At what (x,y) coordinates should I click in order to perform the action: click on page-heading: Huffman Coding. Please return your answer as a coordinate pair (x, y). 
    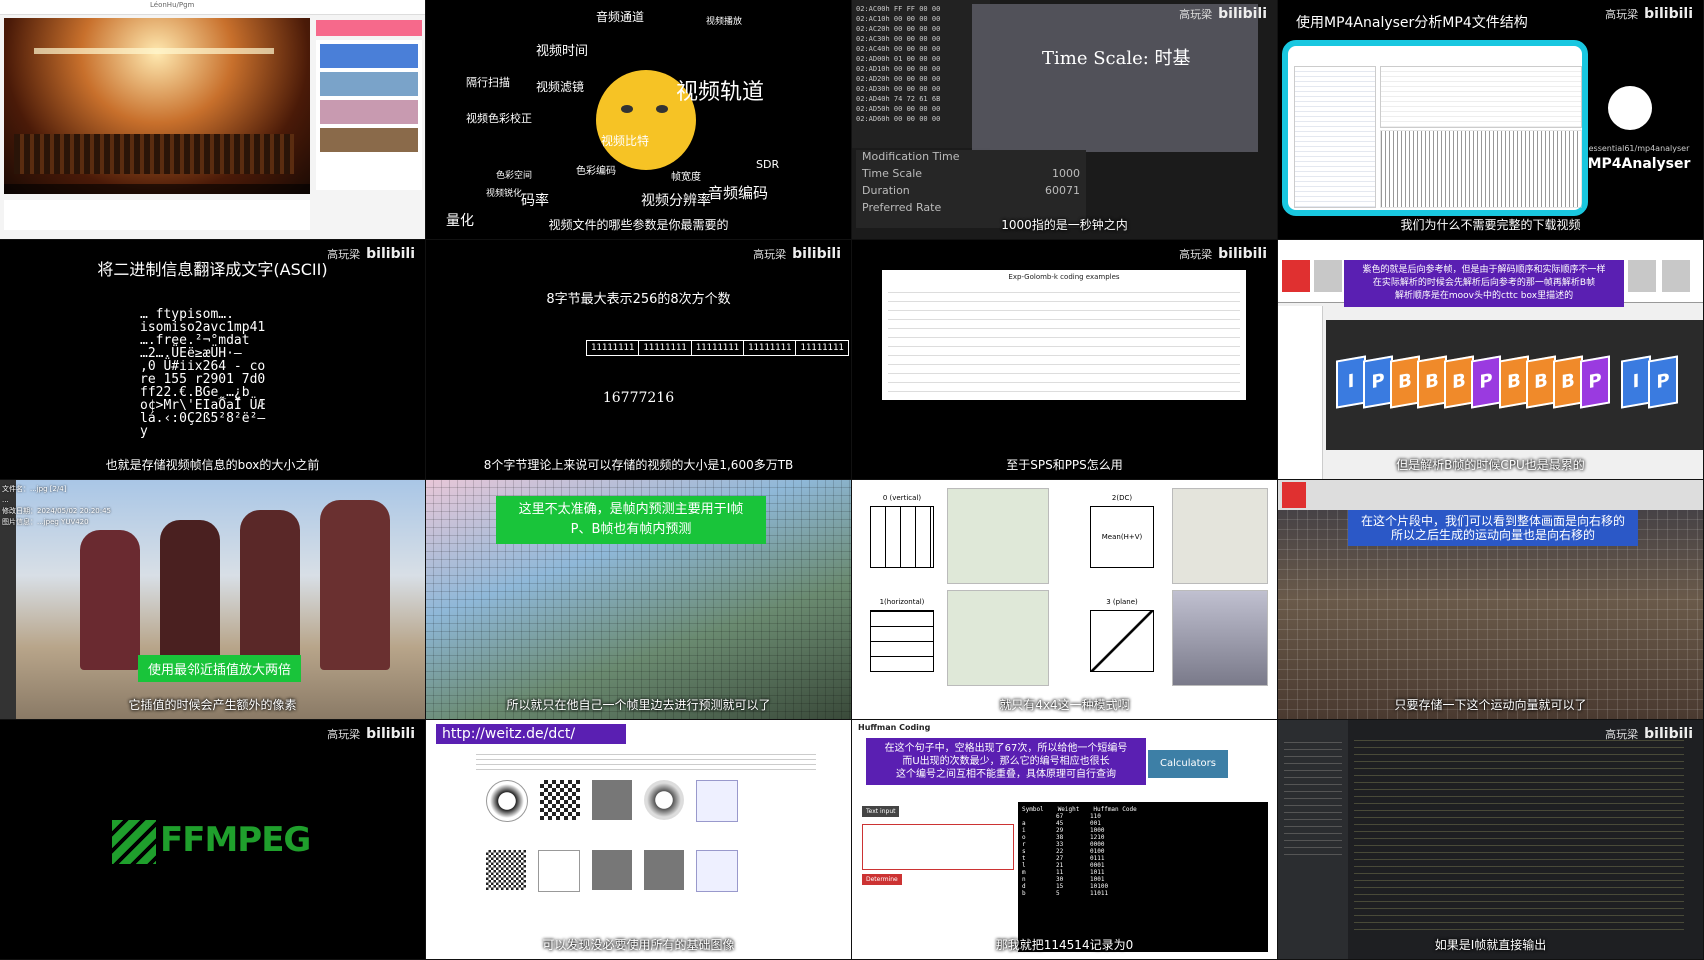
    Looking at the image, I should click on (894, 727).